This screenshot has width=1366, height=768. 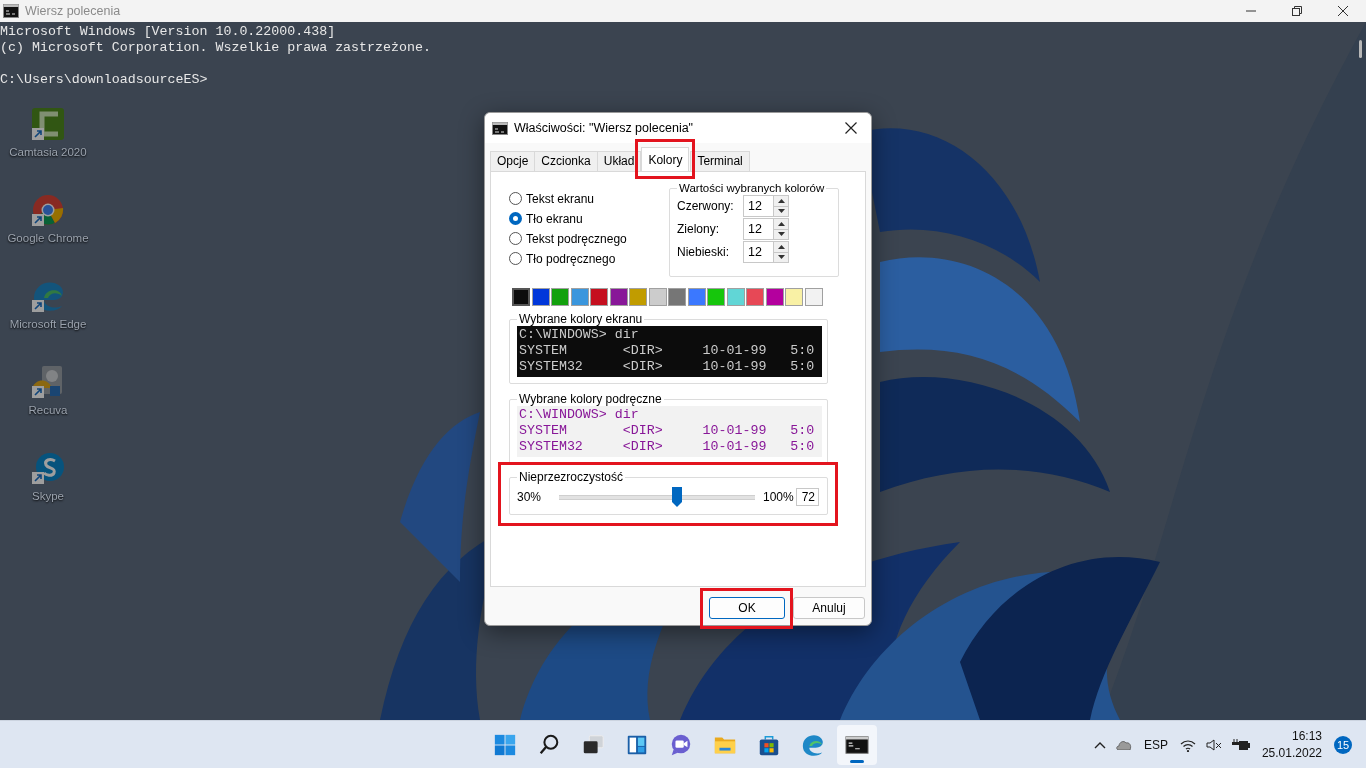 I want to click on tab: Układ, so click(x=619, y=161).